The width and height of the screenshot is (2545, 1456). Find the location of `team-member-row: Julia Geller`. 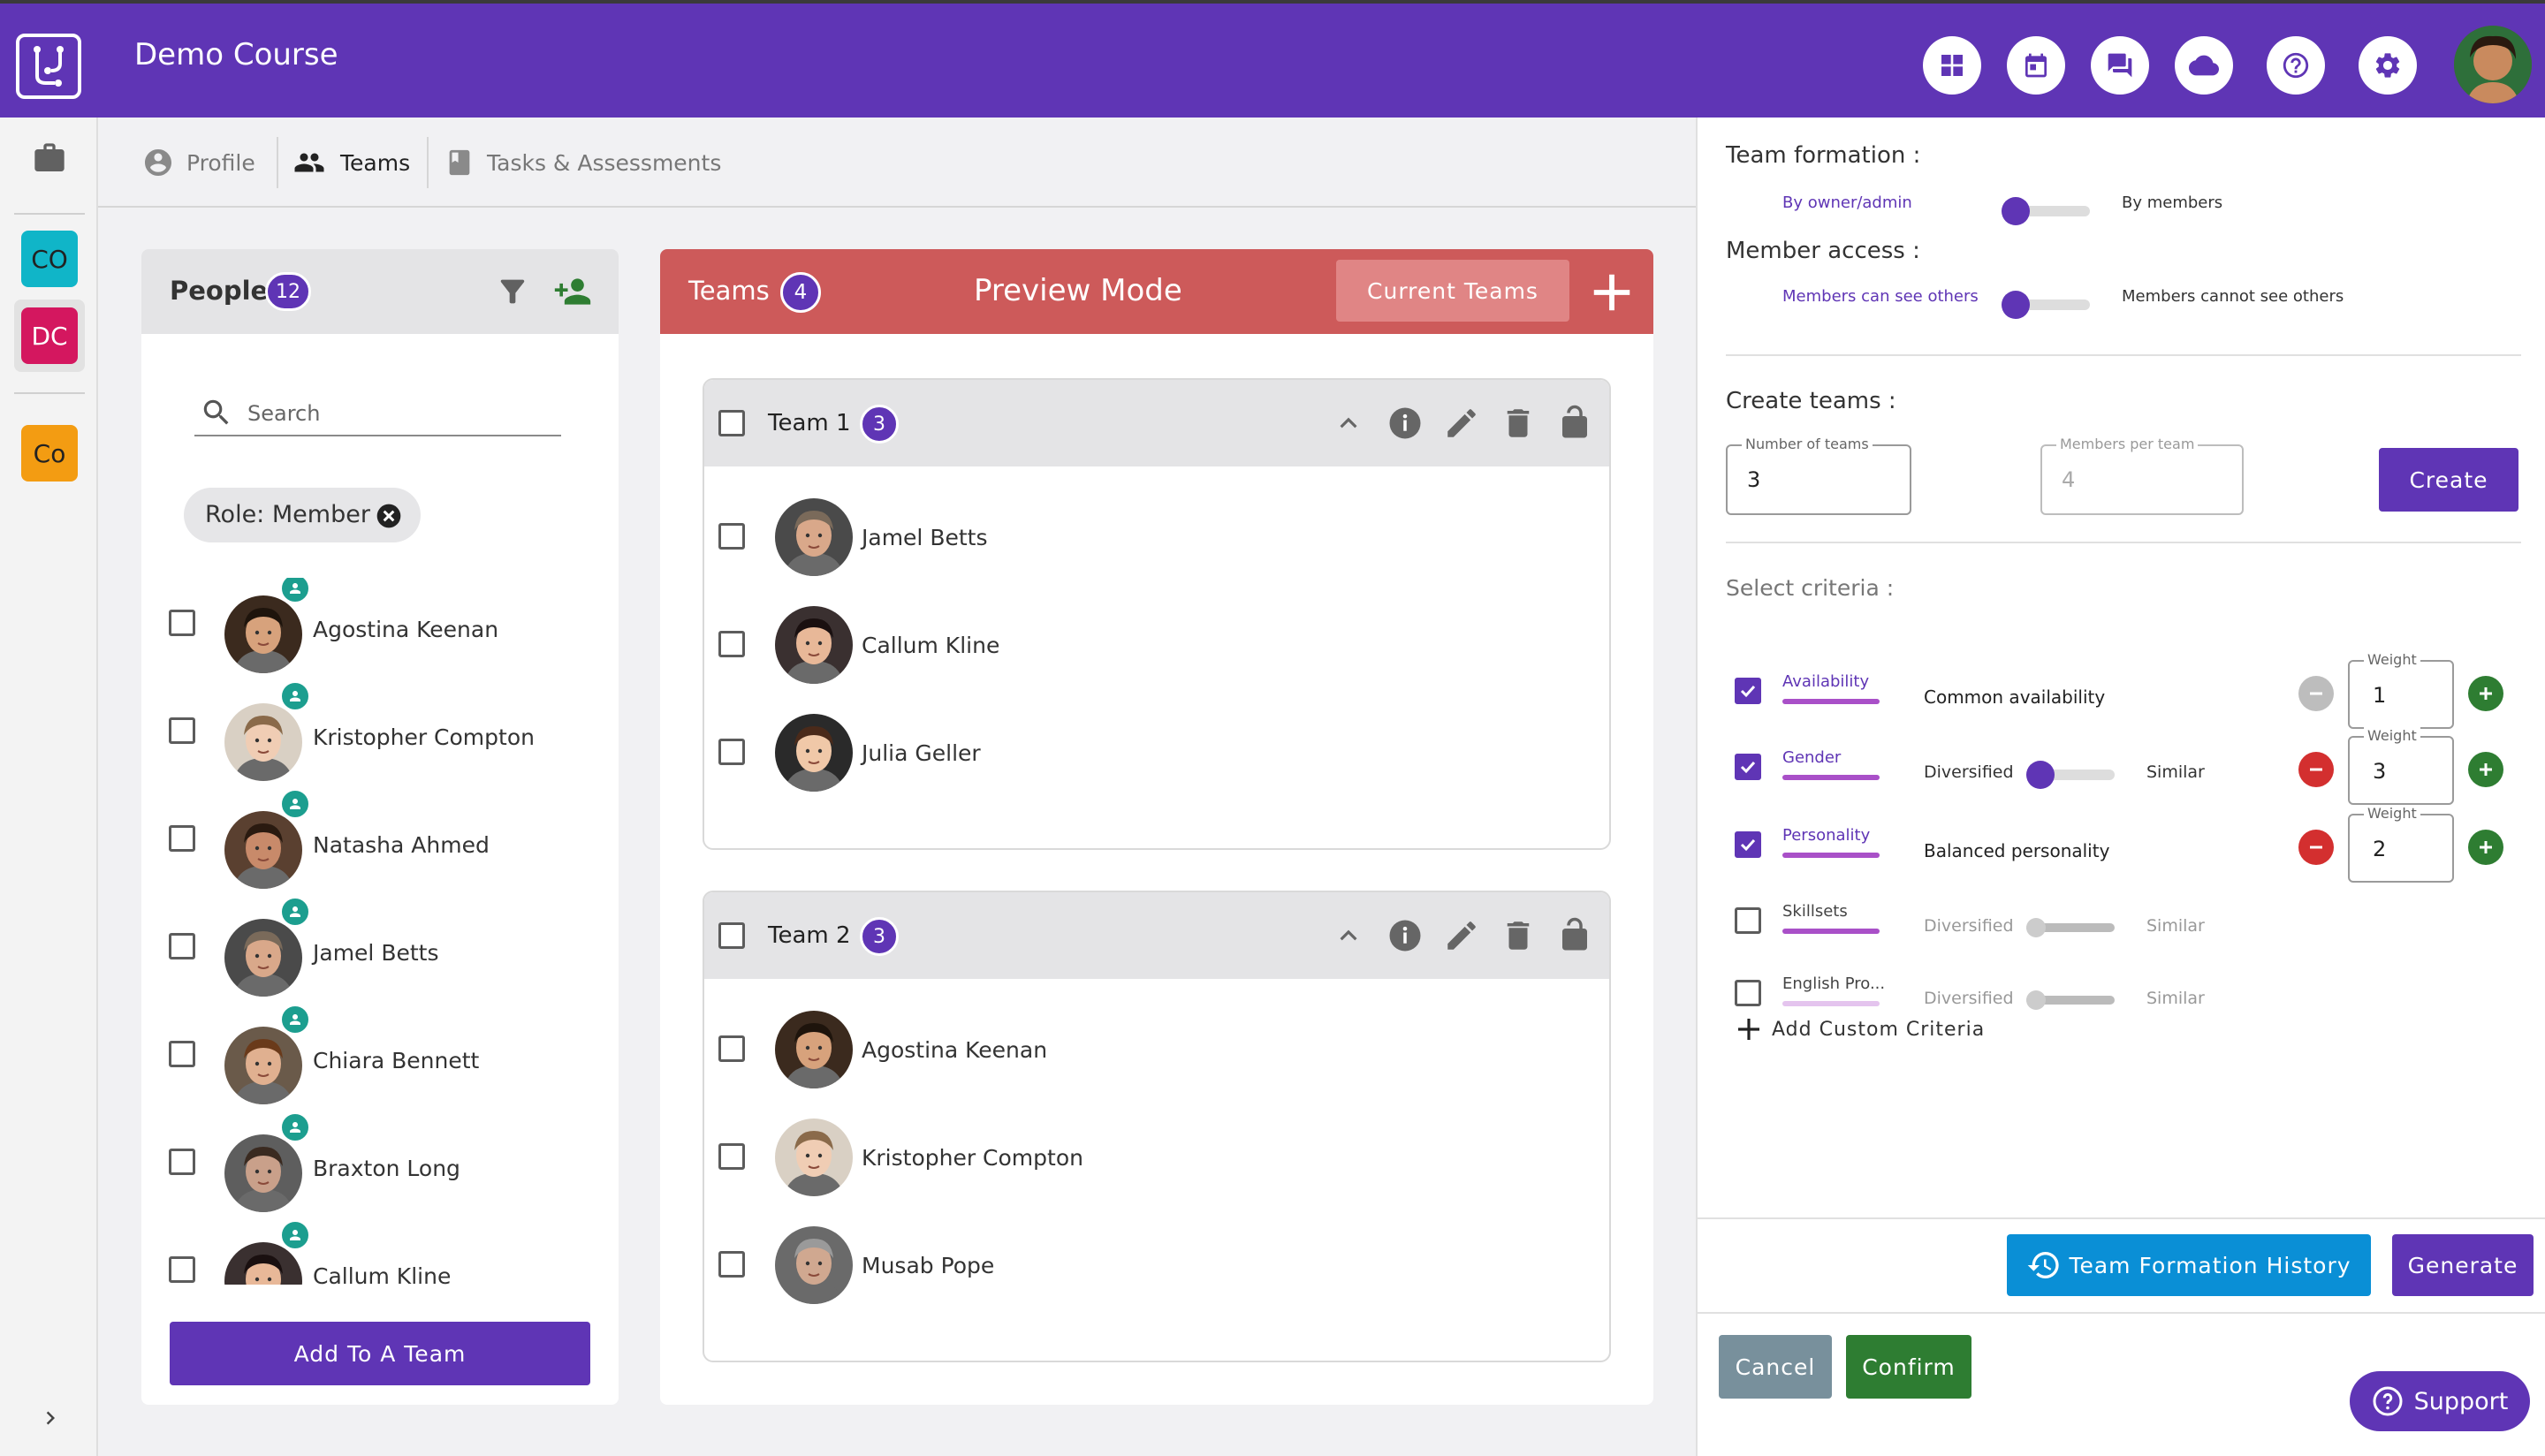

team-member-row: Julia Geller is located at coordinates (1156, 753).